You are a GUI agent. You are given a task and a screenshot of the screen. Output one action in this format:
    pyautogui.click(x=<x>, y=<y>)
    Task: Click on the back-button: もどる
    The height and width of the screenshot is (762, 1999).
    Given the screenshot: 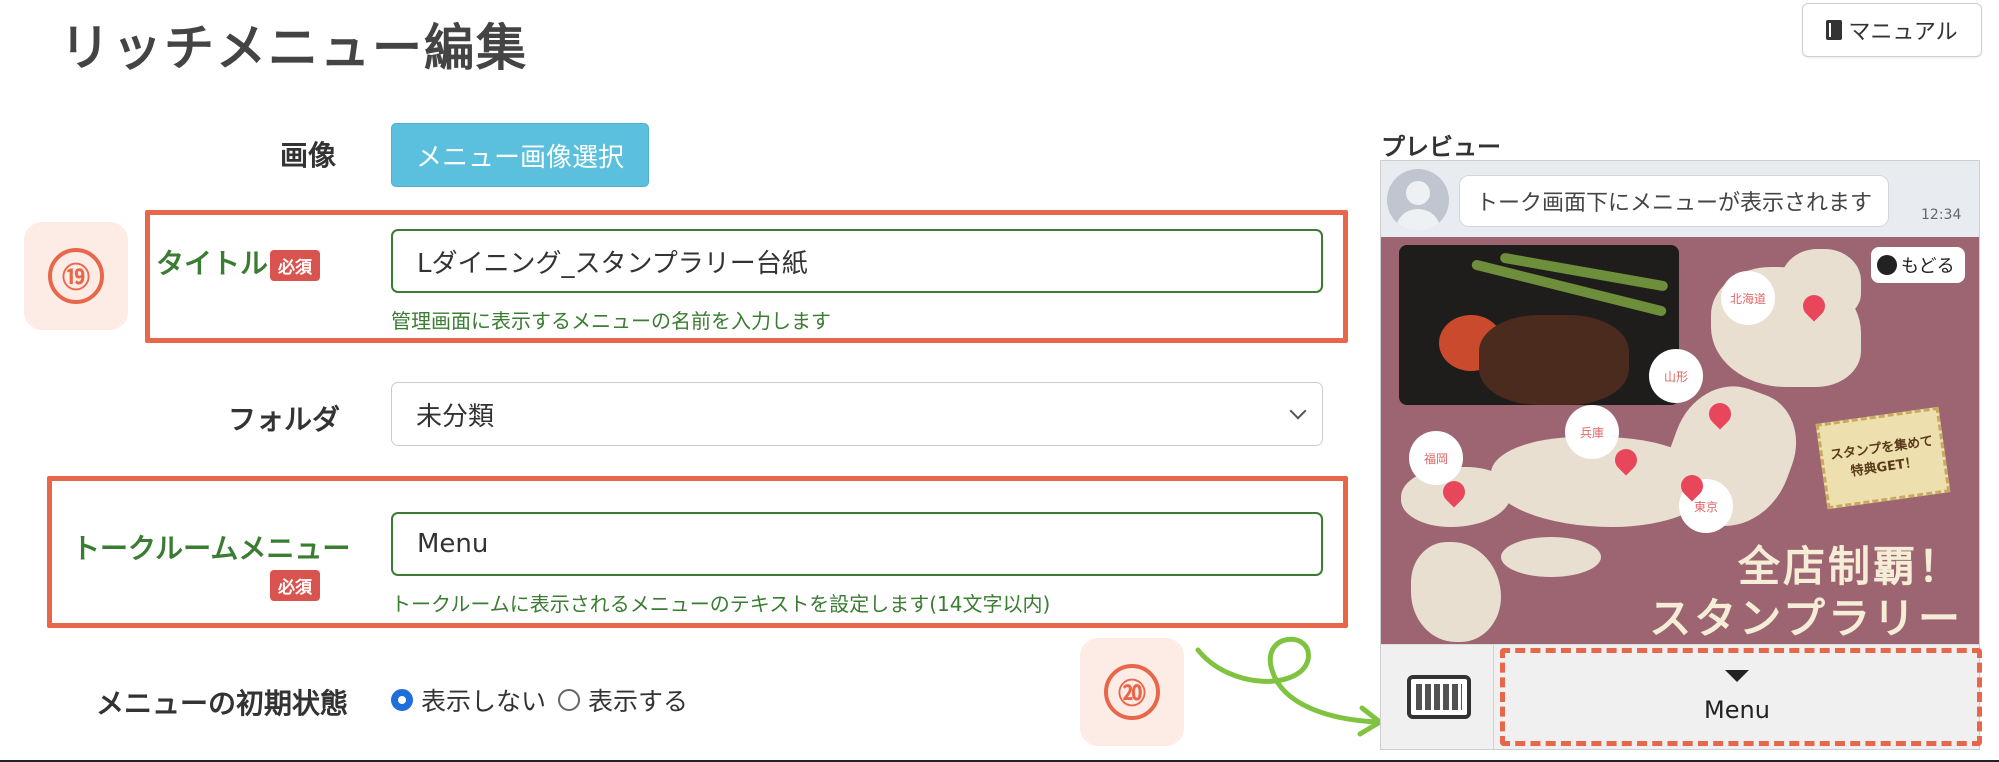 What is the action you would take?
    pyautogui.click(x=1918, y=265)
    